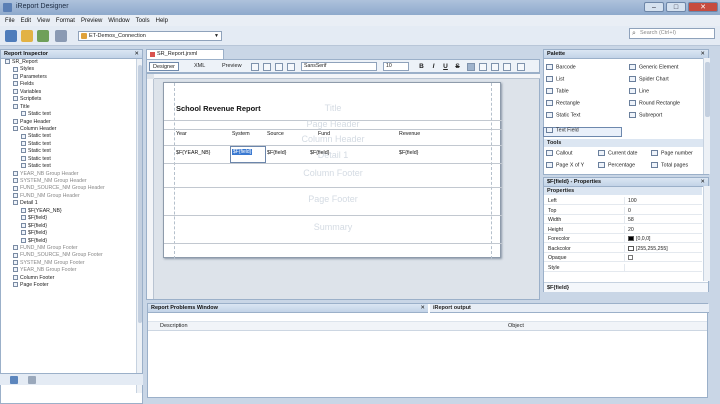 This screenshot has height=404, width=720. Describe the element at coordinates (69, 92) in the screenshot. I see `tree-item: Variables` at that location.